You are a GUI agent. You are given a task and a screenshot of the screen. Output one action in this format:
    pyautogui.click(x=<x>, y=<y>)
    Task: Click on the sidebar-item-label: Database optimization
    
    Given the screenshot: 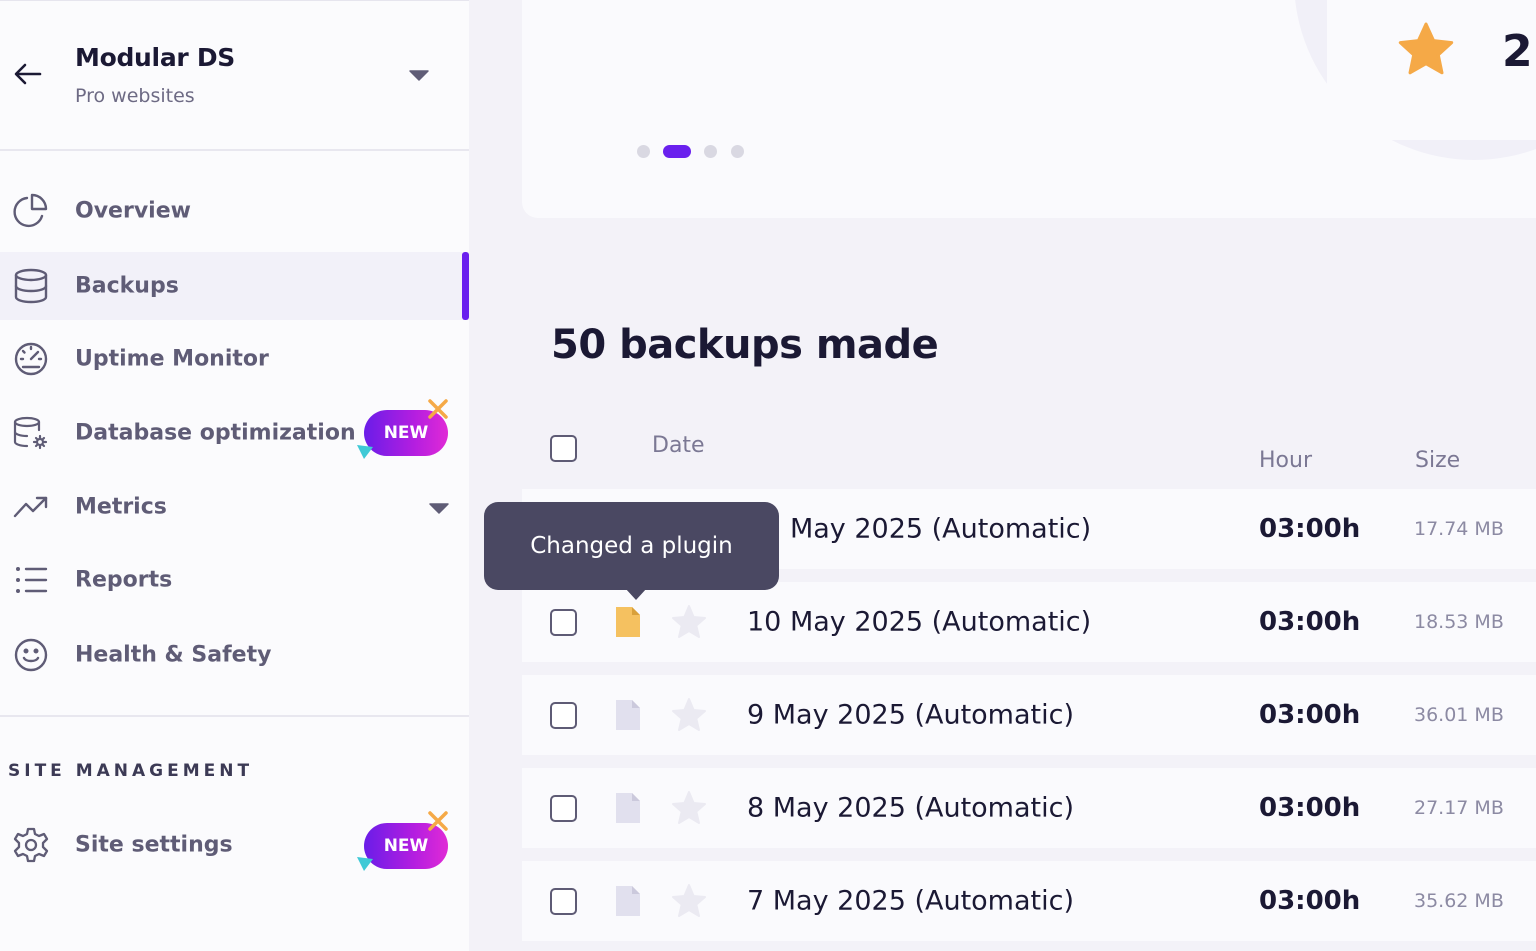 What is the action you would take?
    pyautogui.click(x=215, y=433)
    